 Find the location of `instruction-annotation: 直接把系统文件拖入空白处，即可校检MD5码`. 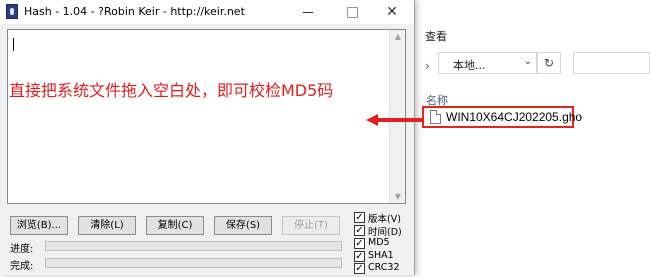

instruction-annotation: 直接把系统文件拖入空白处，即可校检MD5码 is located at coordinates (171, 90).